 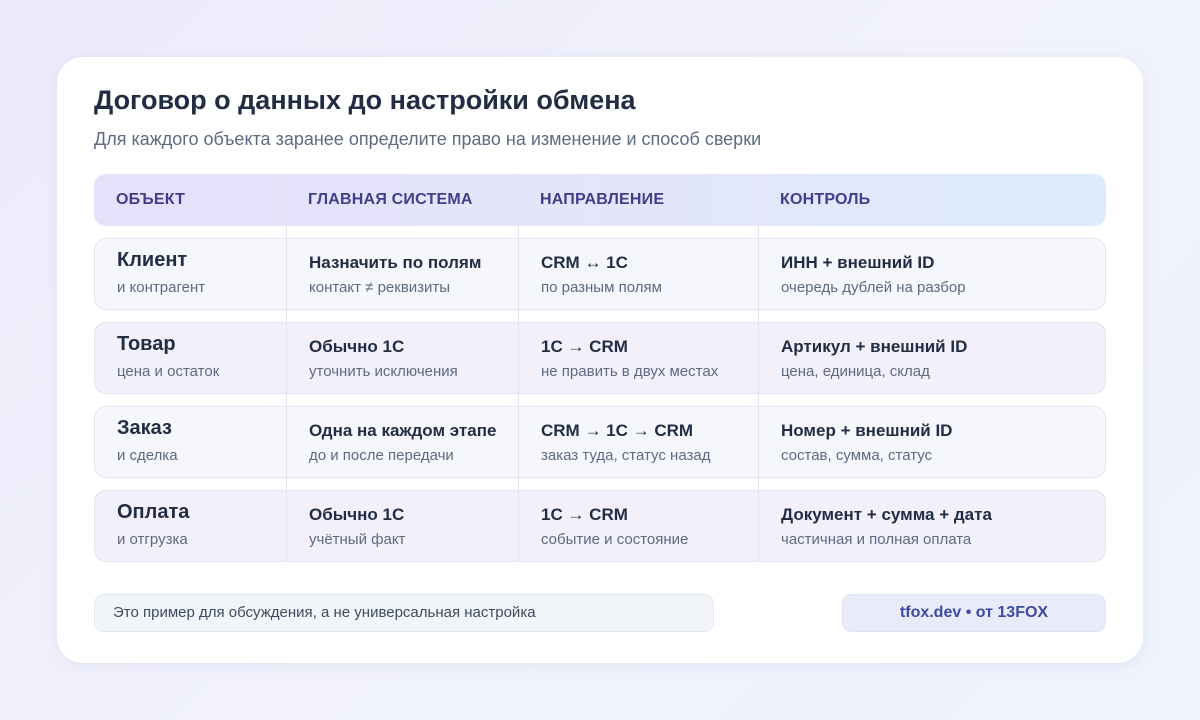 What do you see at coordinates (874, 346) in the screenshot?
I see `control-value: Артикул + внешний ID` at bounding box center [874, 346].